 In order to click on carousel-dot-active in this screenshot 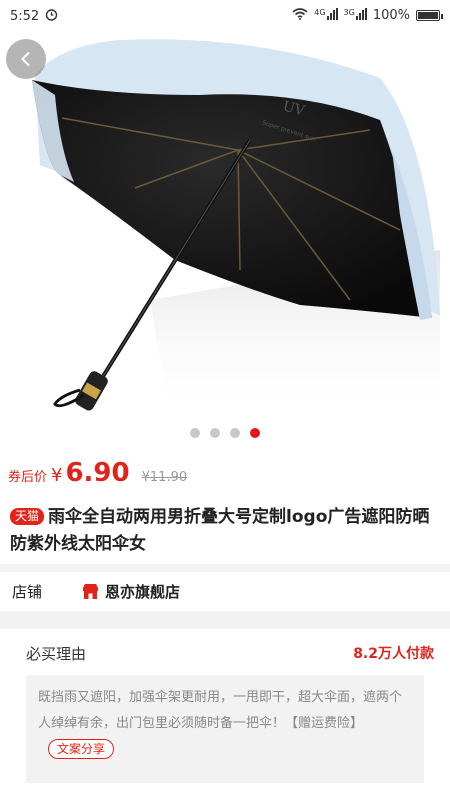, I will do `click(255, 433)`.